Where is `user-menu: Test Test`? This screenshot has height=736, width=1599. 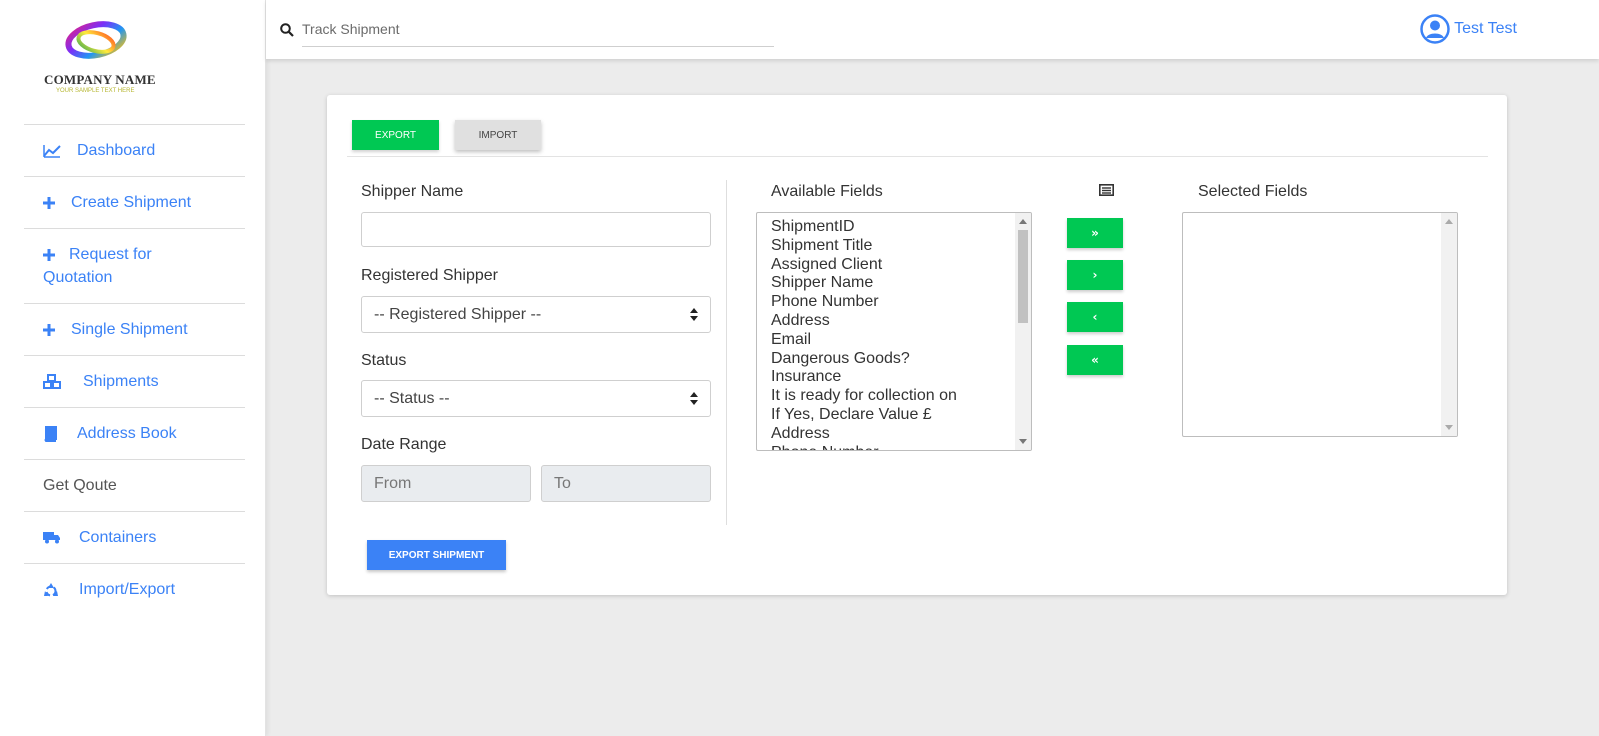 user-menu: Test Test is located at coordinates (1468, 29).